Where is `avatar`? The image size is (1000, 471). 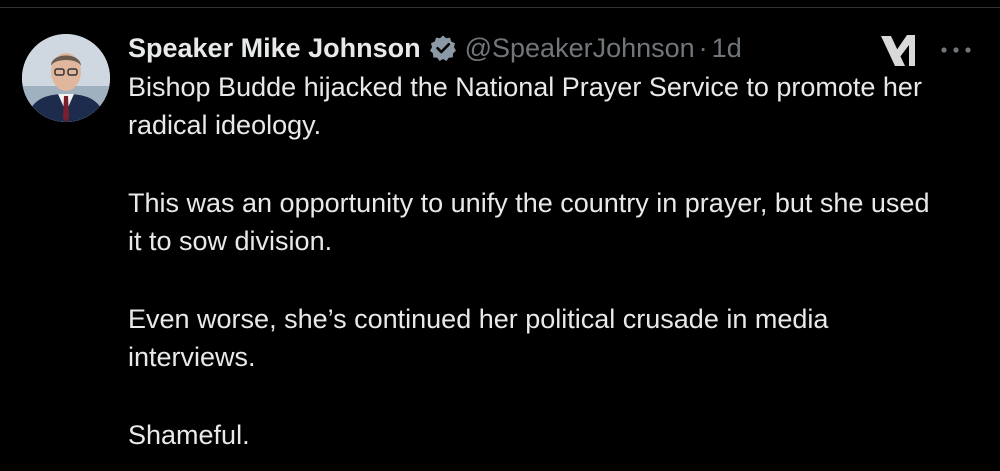 avatar is located at coordinates (66, 78).